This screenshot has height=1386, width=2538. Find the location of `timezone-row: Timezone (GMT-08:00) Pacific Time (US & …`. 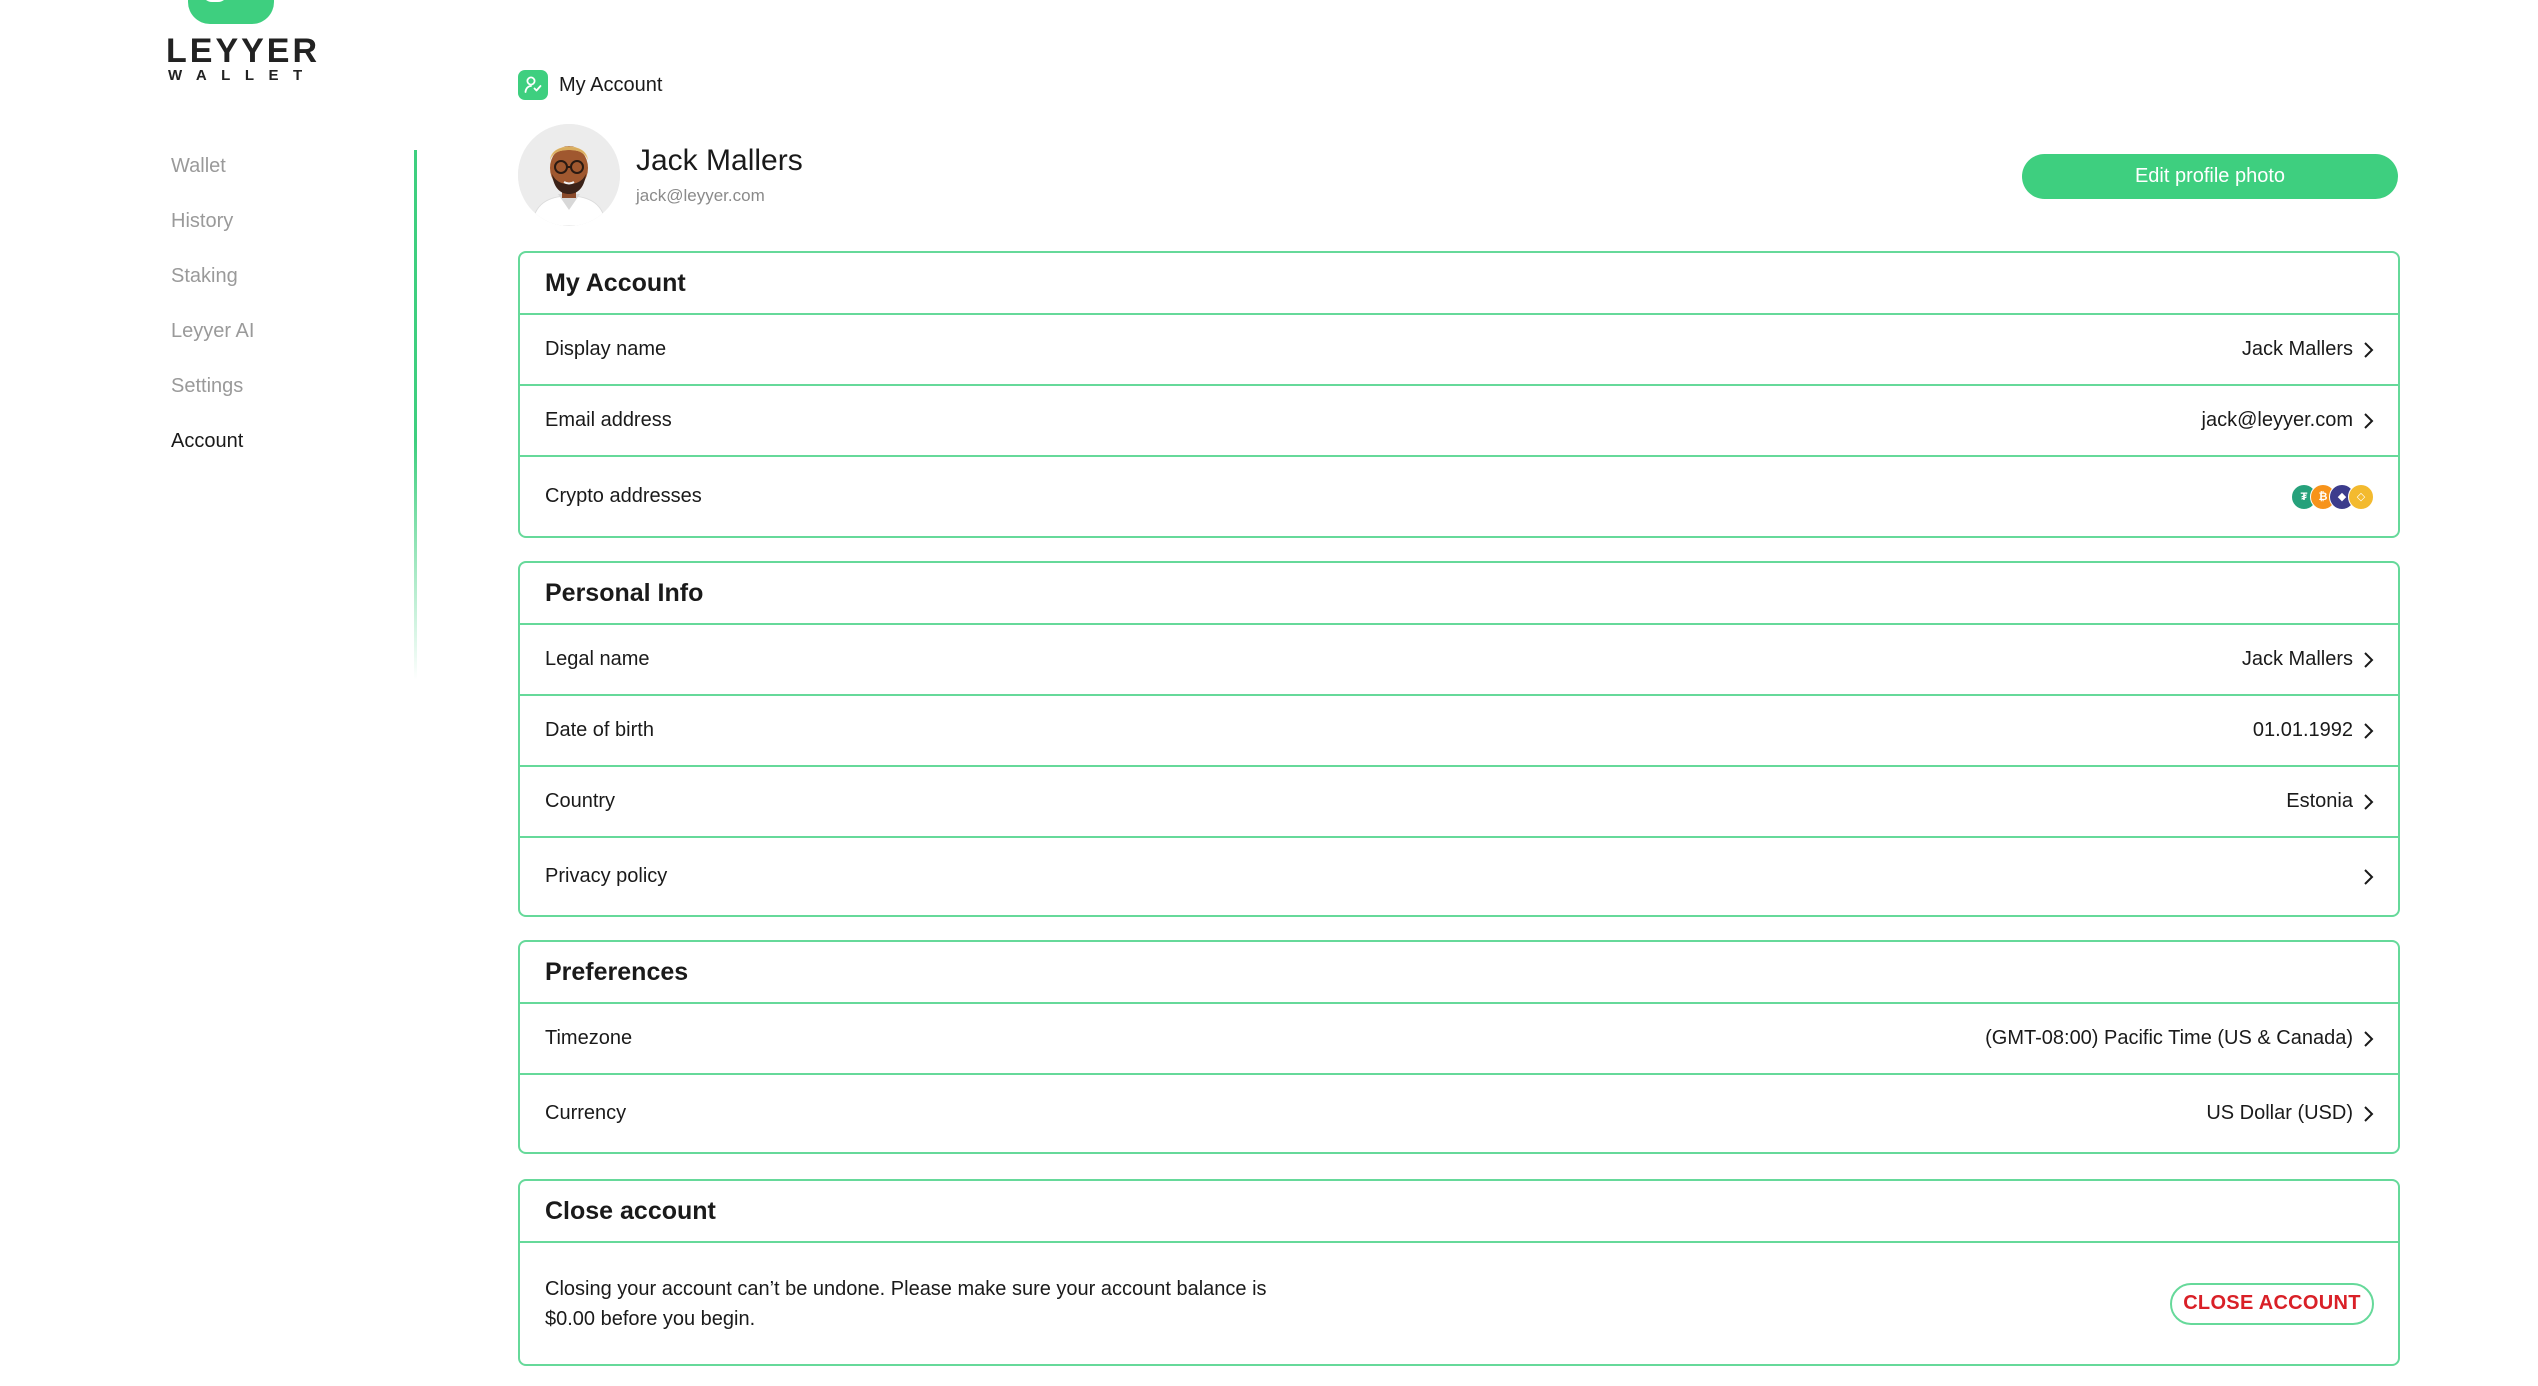

timezone-row: Timezone (GMT-08:00) Pacific Time (US & … is located at coordinates (1459, 1039).